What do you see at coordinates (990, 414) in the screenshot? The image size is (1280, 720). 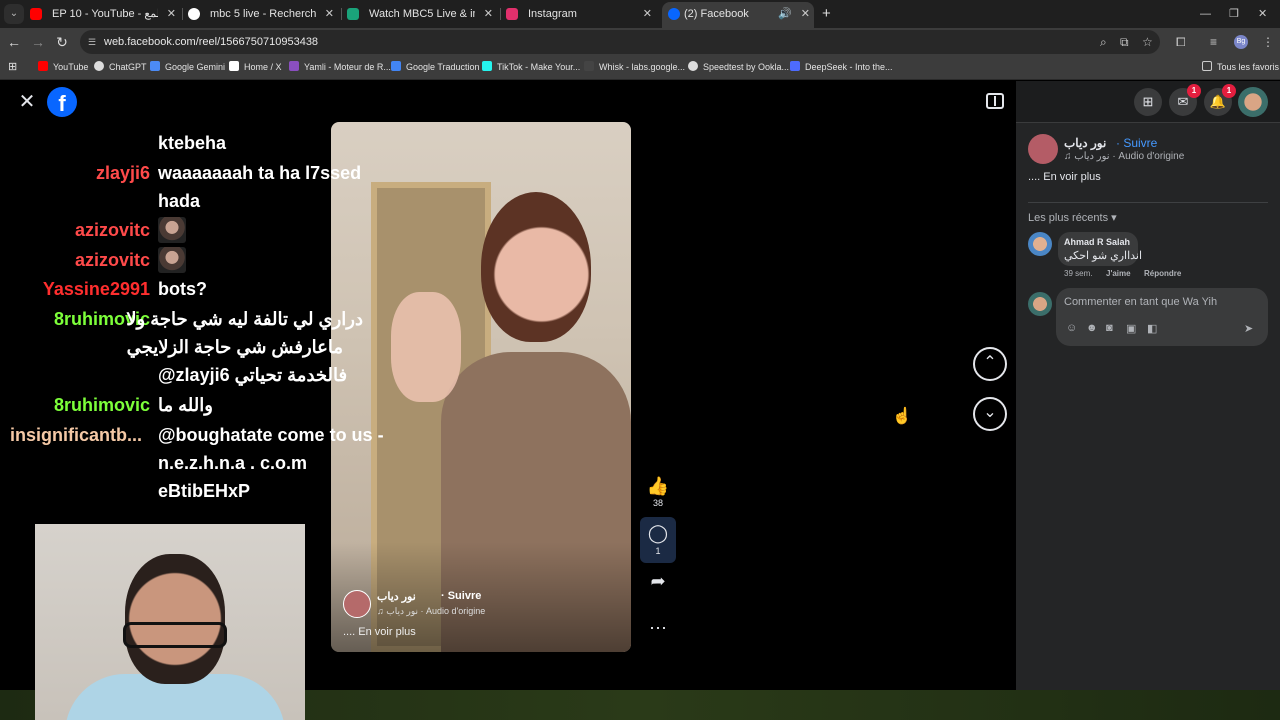 I see `next-reel-button: ⌄` at bounding box center [990, 414].